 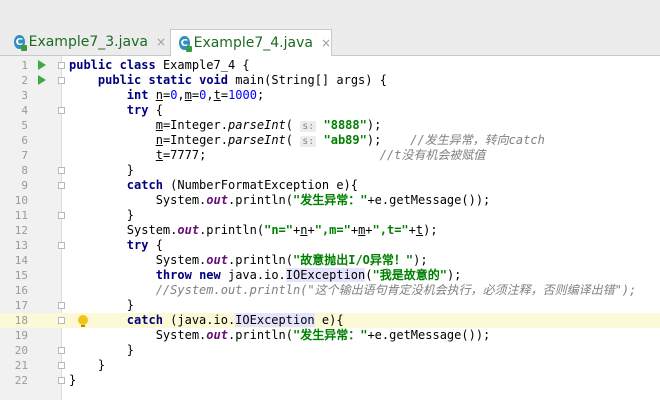 What do you see at coordinates (308, 275) in the screenshot?
I see `code-text: throw new java.io.IOException("我是故意的");` at bounding box center [308, 275].